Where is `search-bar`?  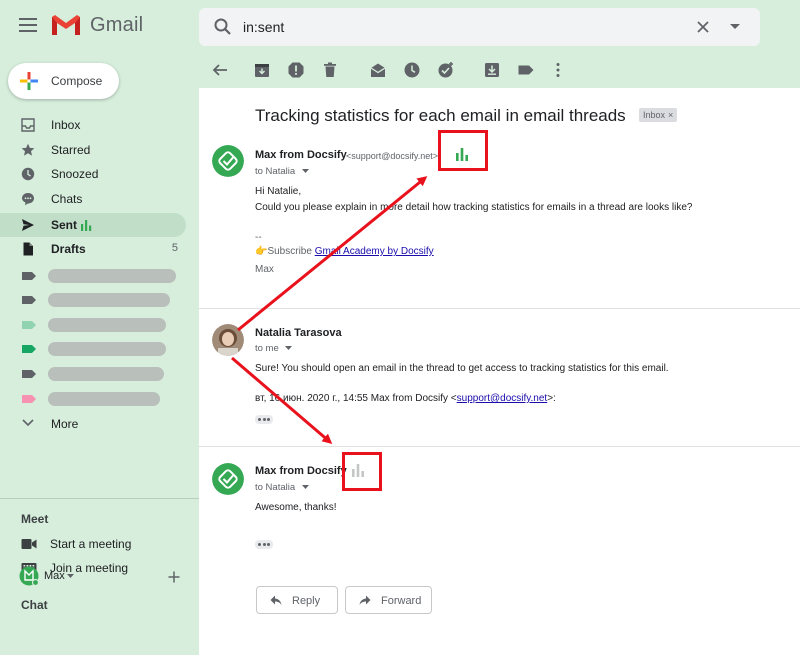
search-bar is located at coordinates (479, 27).